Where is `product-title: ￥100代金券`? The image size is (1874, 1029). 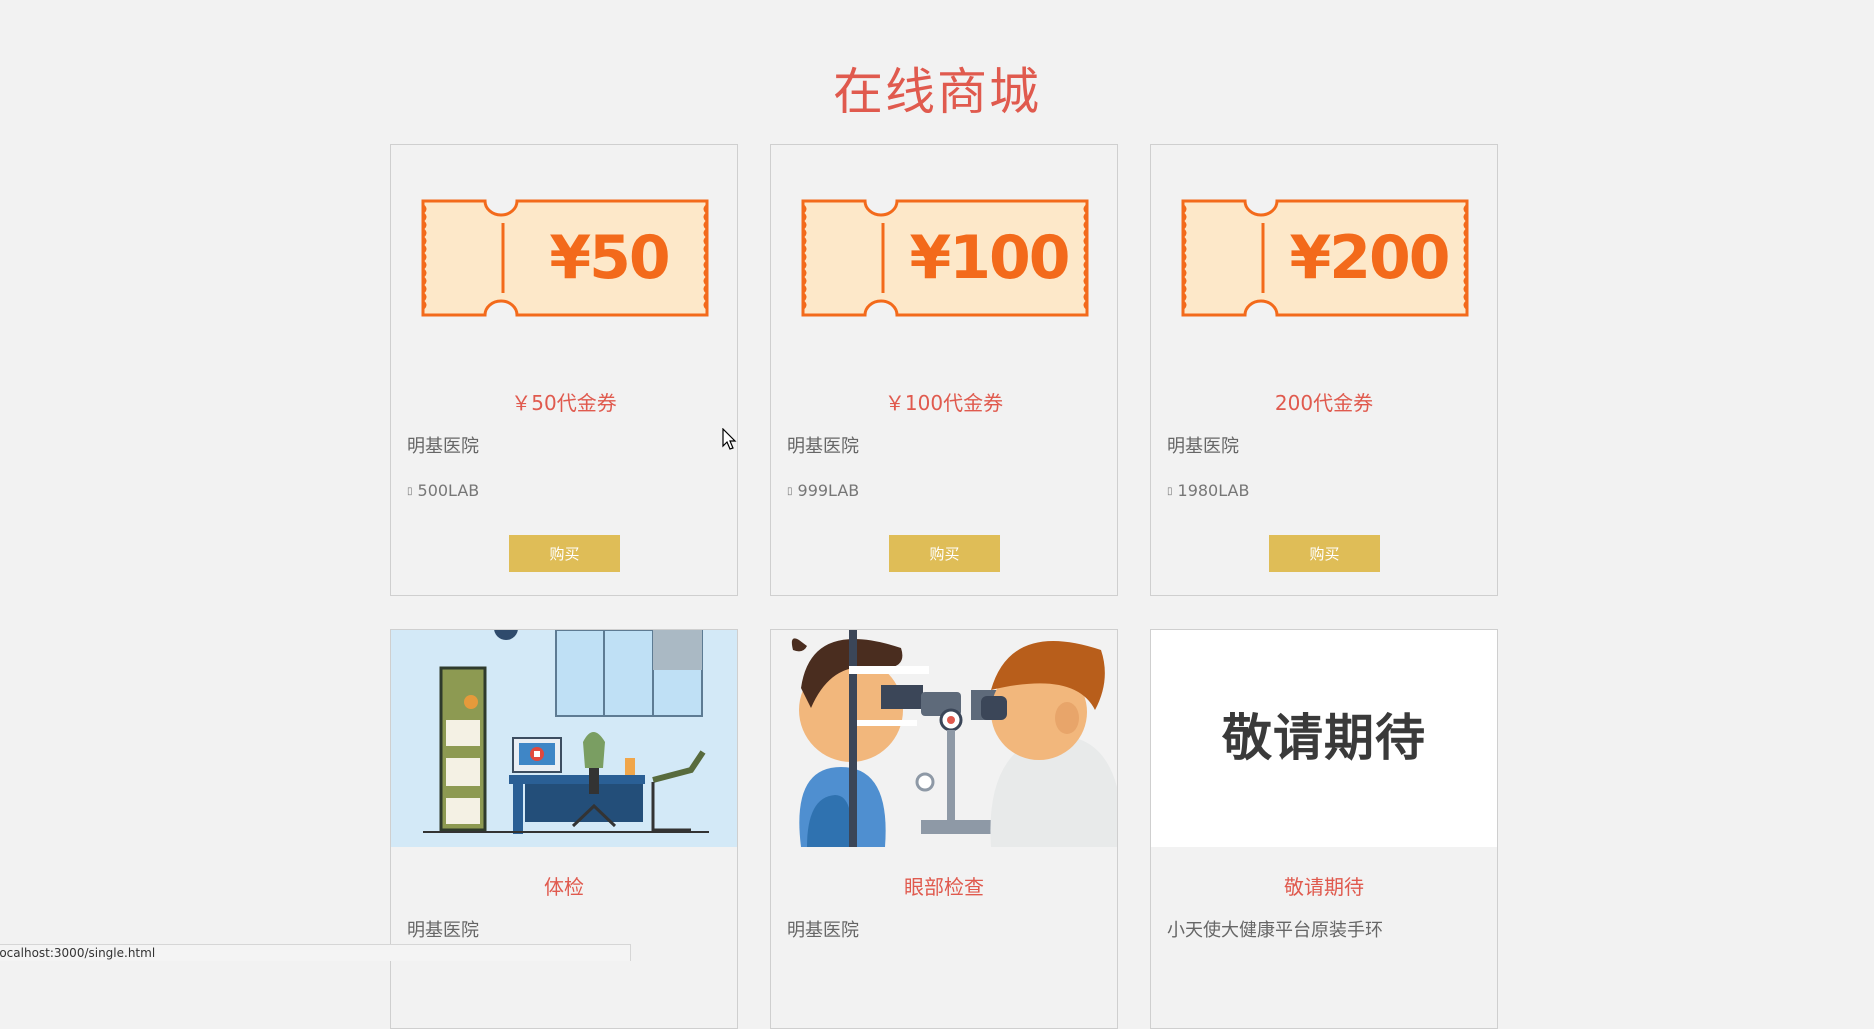
product-title: ￥100代金券 is located at coordinates (944, 401).